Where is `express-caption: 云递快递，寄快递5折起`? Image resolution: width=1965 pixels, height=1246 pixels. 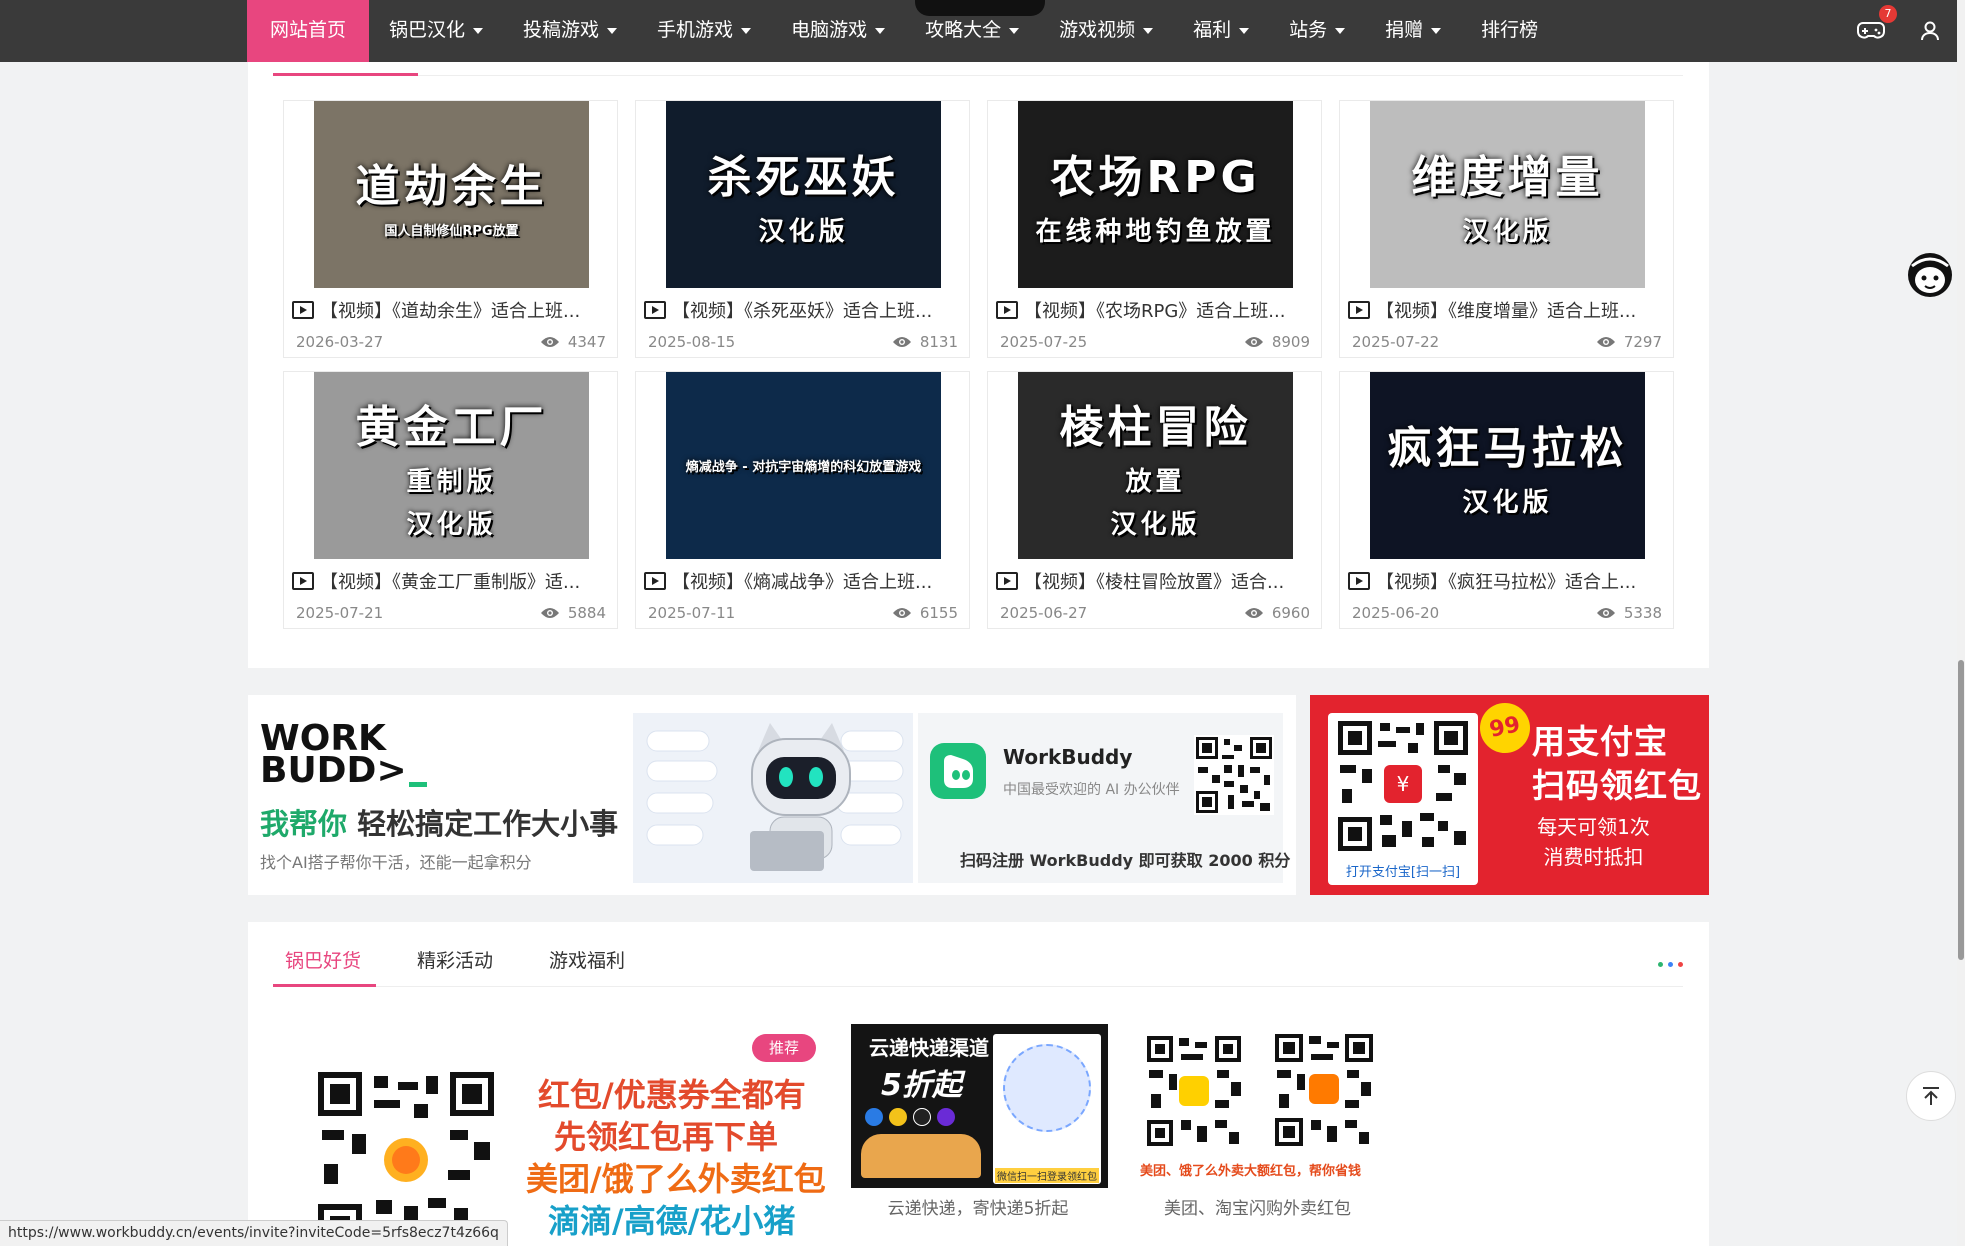
express-caption: 云递快递，寄快递5折起 is located at coordinates (978, 1206).